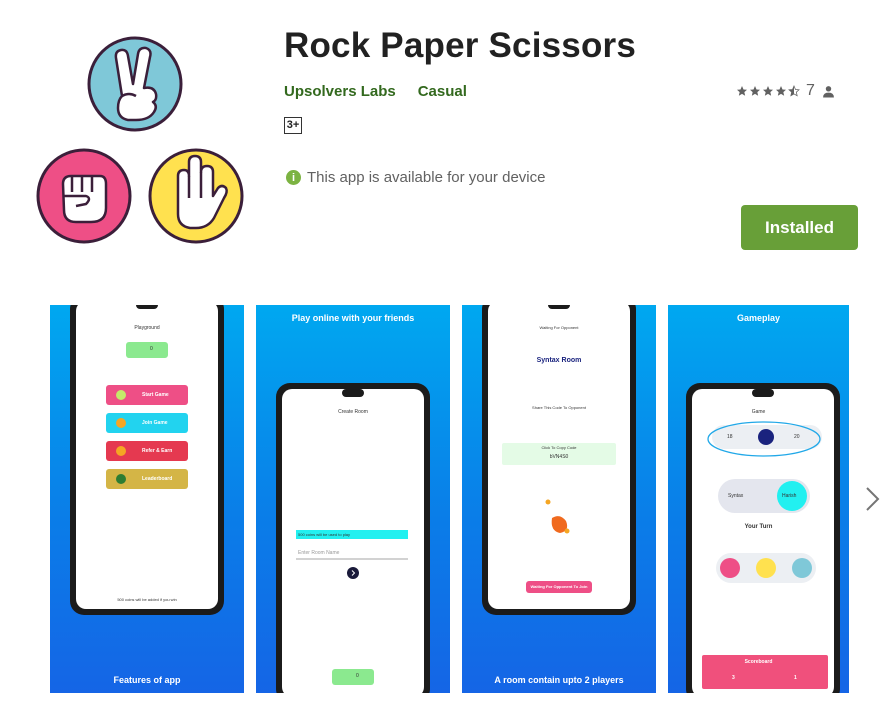 This screenshot has width=895, height=711. I want to click on scoreboard-left: 3, so click(733, 678).